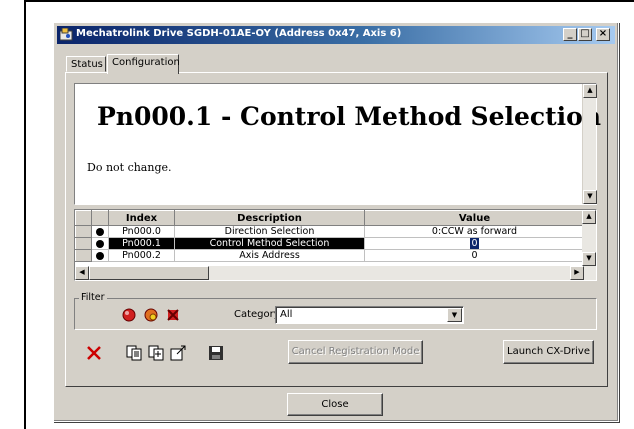  Describe the element at coordinates (335, 404) in the screenshot. I see `close-button: Close` at that location.